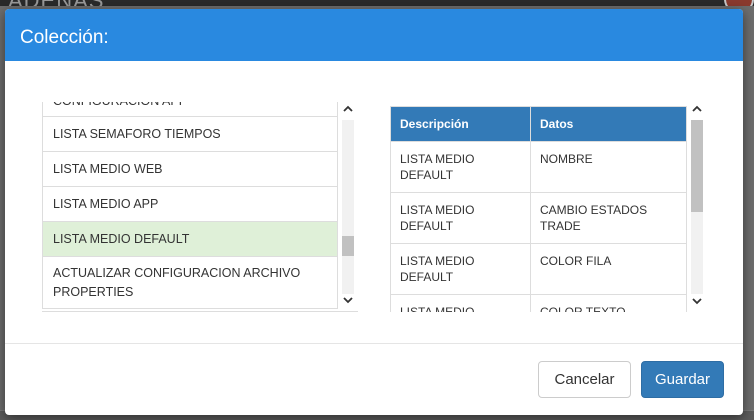 The width and height of the screenshot is (754, 420). What do you see at coordinates (64, 37) in the screenshot?
I see `modal-title: Colección:` at bounding box center [64, 37].